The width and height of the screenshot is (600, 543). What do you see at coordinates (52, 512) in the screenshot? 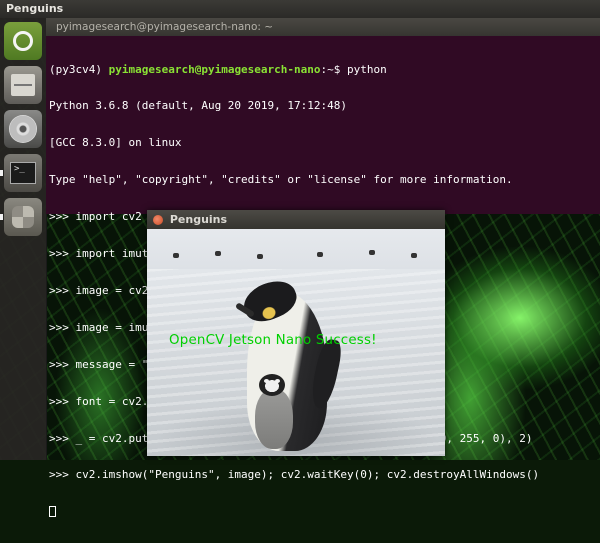
I see `terminal-cursor` at bounding box center [52, 512].